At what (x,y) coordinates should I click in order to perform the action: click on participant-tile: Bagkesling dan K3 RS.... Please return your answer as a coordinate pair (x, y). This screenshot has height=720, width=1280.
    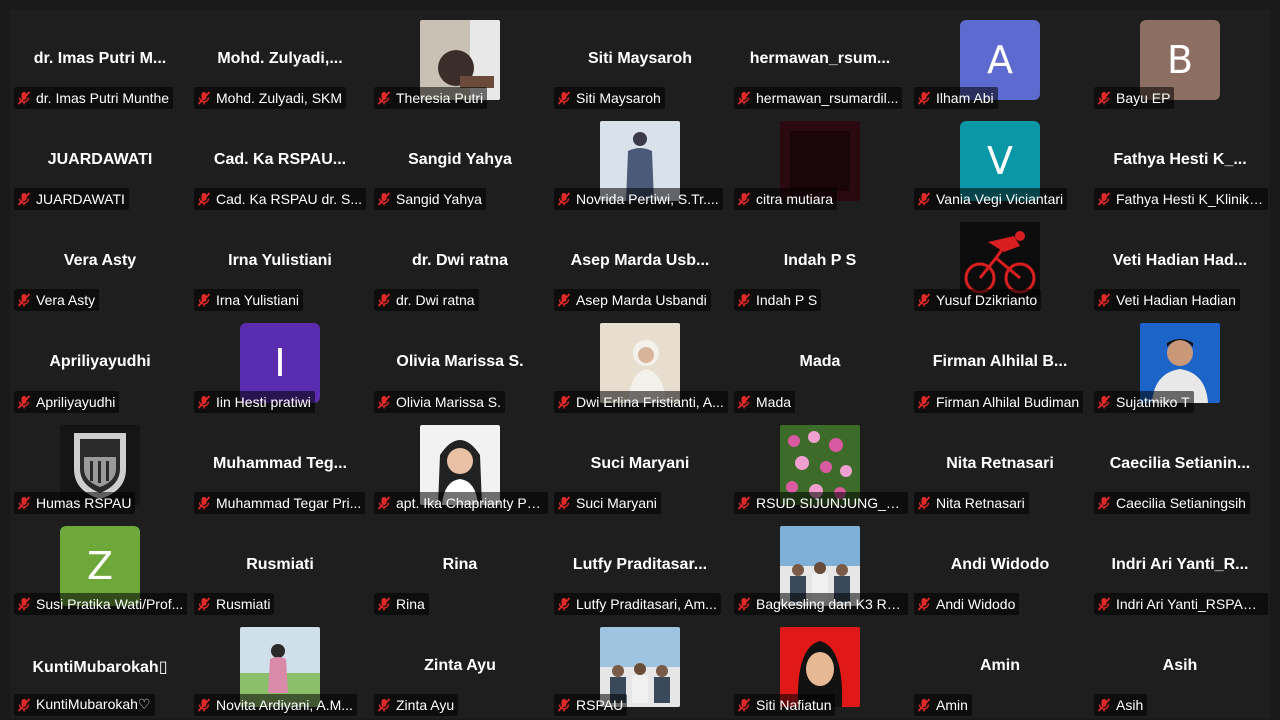
    Looking at the image, I should click on (820, 566).